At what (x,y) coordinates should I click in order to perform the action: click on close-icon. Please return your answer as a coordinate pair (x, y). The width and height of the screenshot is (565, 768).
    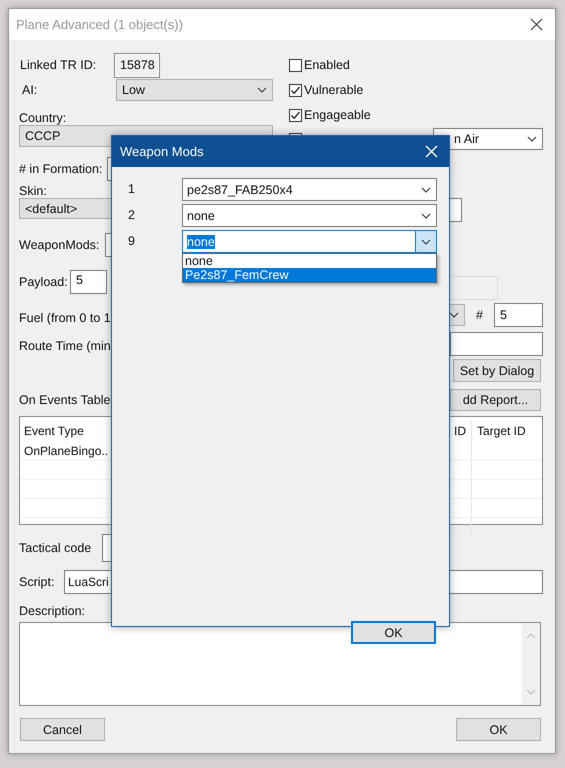
    Looking at the image, I should click on (536, 24).